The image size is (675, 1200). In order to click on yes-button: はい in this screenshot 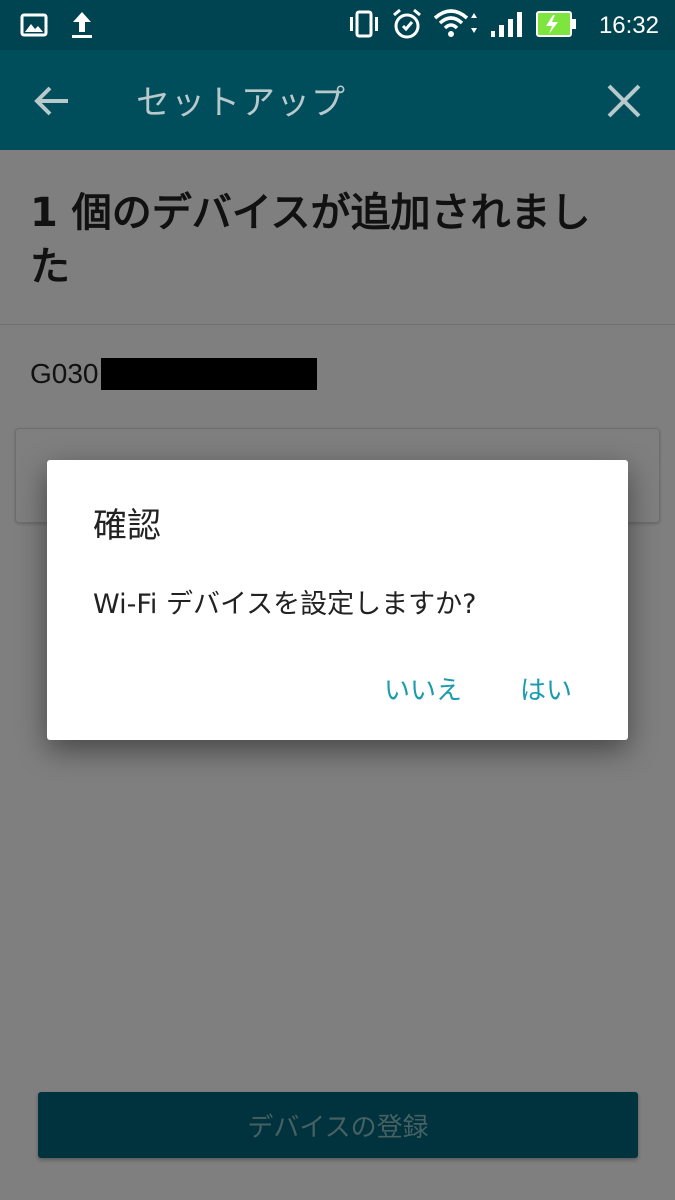, I will do `click(546, 688)`.